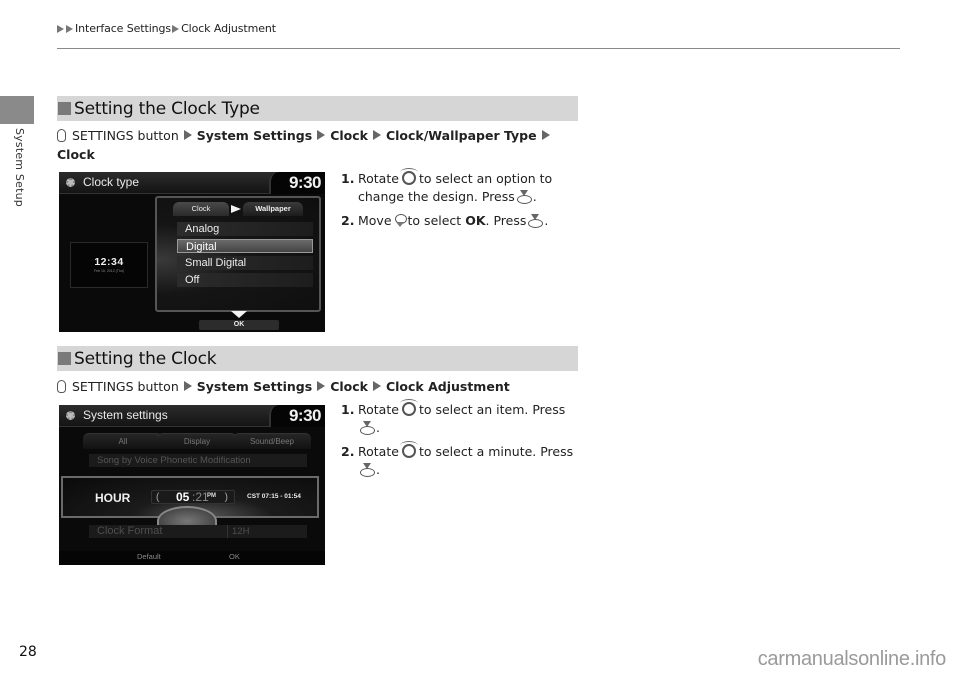 The image size is (960, 678). What do you see at coordinates (852, 659) in the screenshot?
I see `watermark: carmanualsonline.info` at bounding box center [852, 659].